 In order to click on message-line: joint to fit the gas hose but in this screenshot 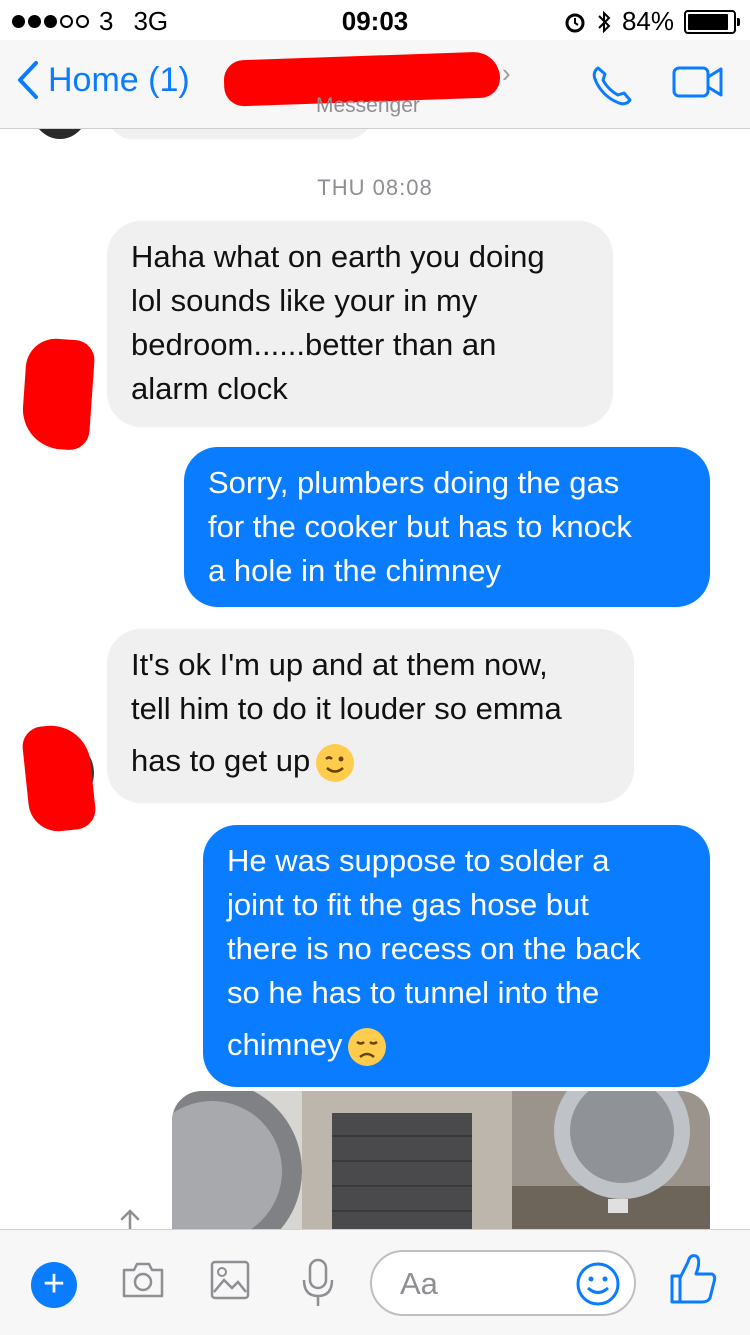, I will do `click(408, 904)`.